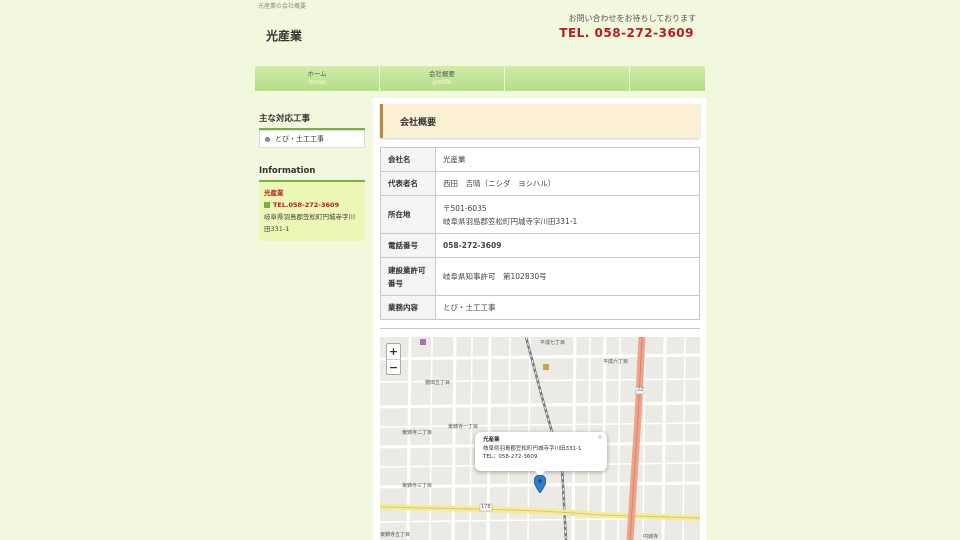 This screenshot has width=960, height=540. I want to click on sidebar-item-label: とび・土工工事, so click(299, 139).